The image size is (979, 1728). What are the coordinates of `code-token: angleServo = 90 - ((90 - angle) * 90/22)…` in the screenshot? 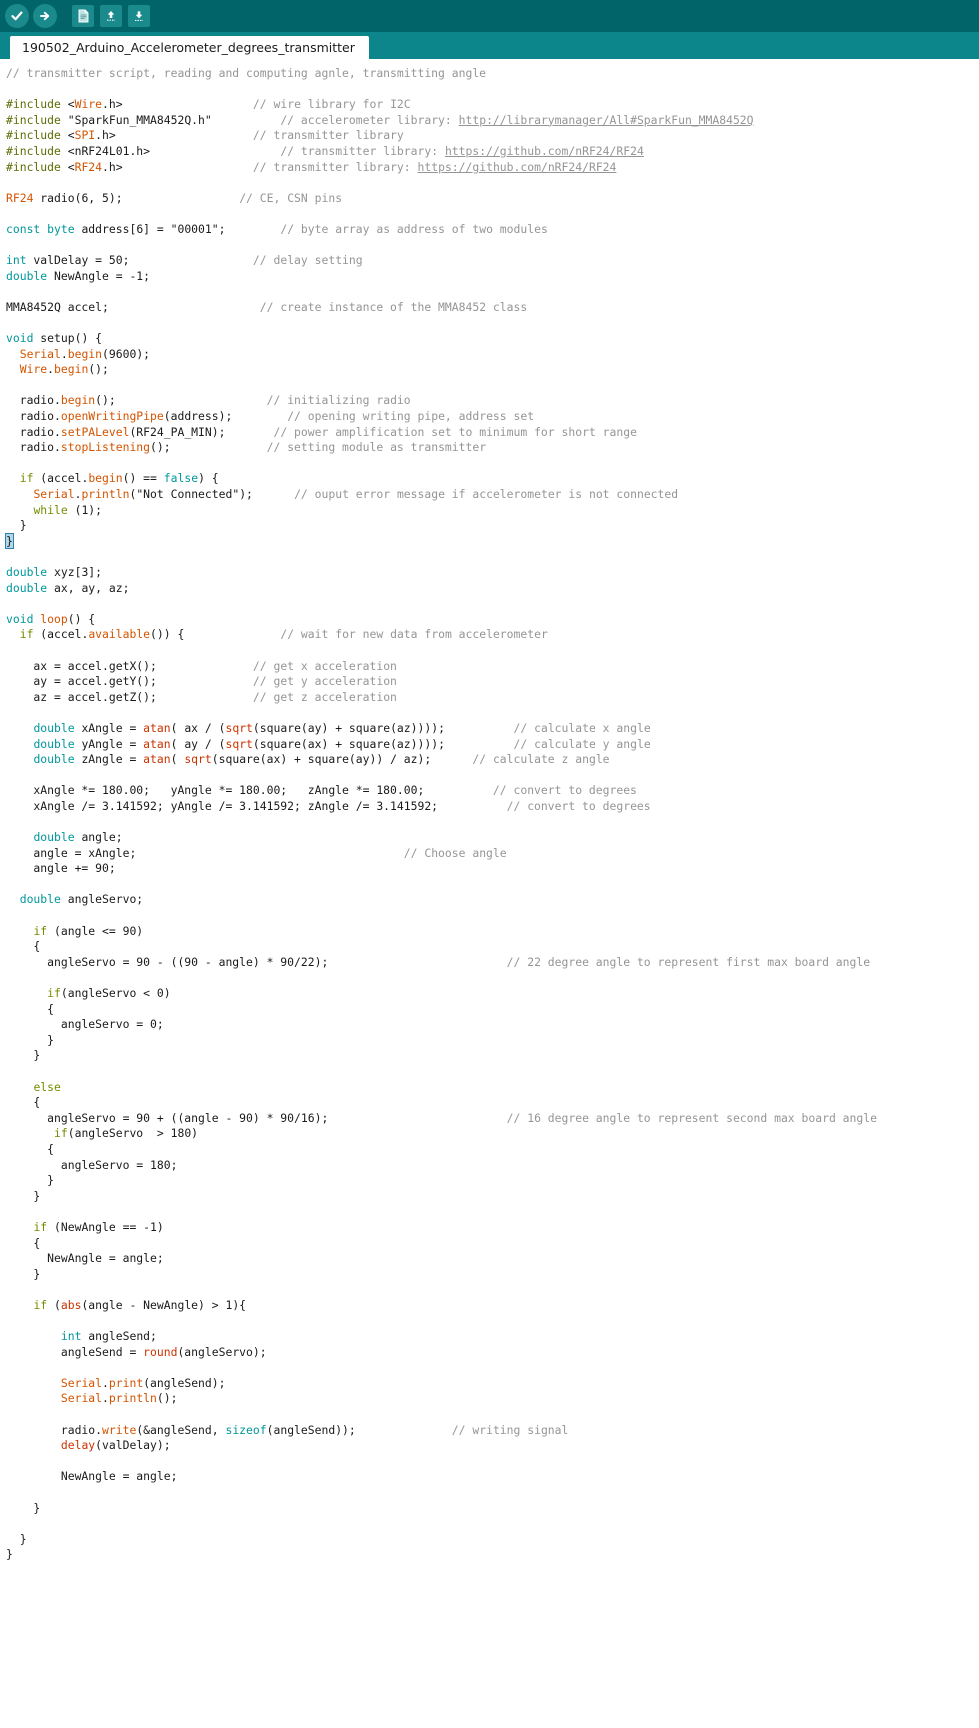 It's located at (167, 961).